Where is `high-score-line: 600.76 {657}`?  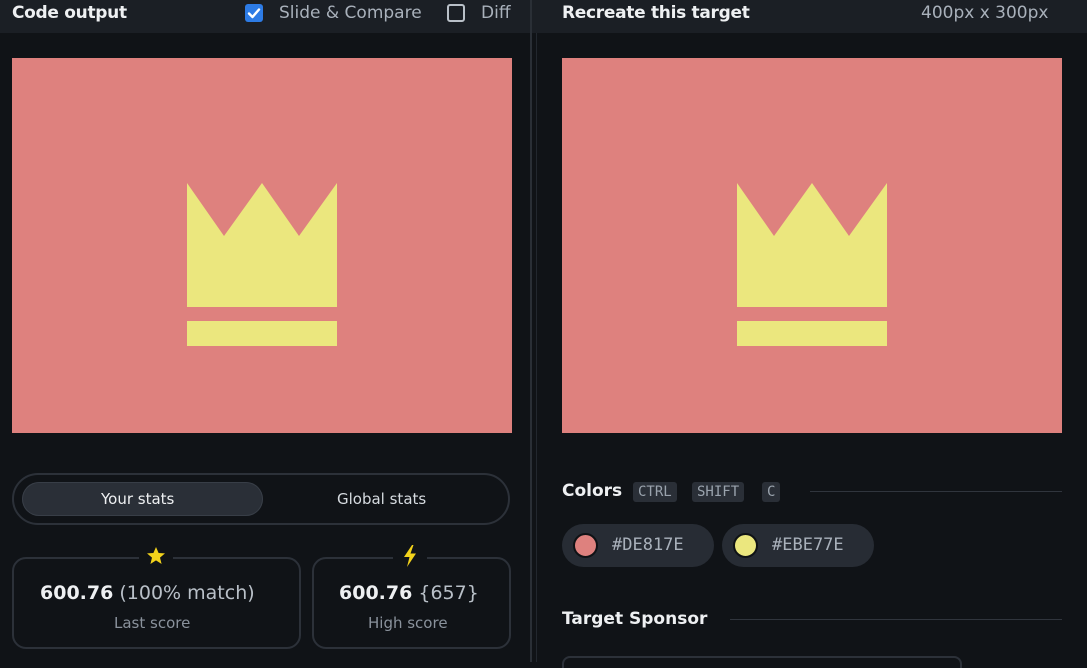 high-score-line: 600.76 {657} is located at coordinates (409, 593).